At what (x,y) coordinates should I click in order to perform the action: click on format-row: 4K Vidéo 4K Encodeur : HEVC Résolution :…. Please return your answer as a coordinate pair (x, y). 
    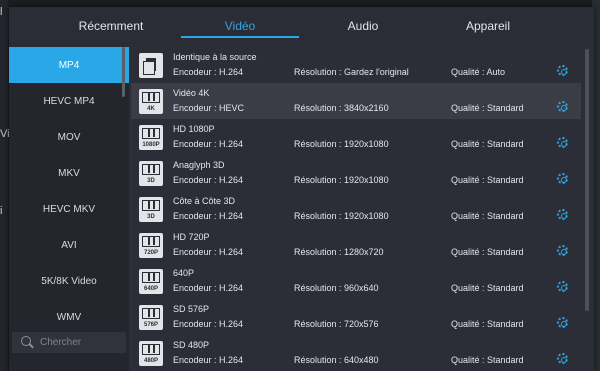
    Looking at the image, I should click on (356, 101).